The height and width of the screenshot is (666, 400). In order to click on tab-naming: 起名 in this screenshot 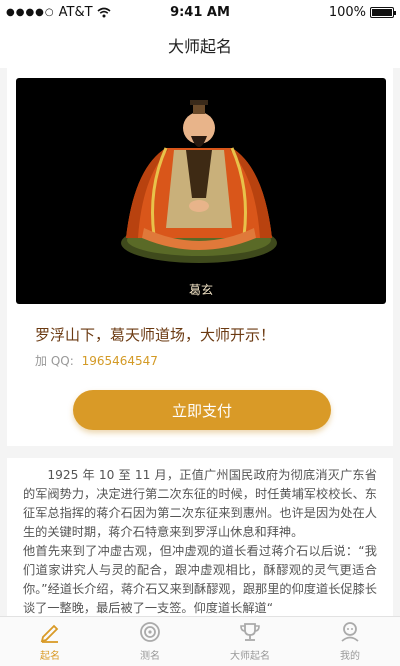, I will do `click(50, 641)`.